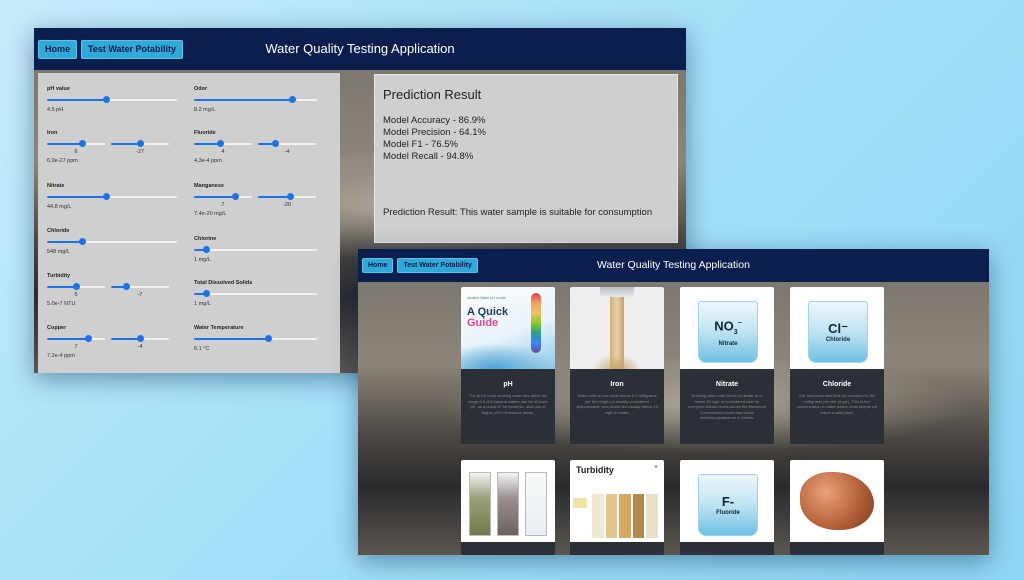 The height and width of the screenshot is (580, 1024). Describe the element at coordinates (434, 120) in the screenshot. I see `accuracy-text: Model Accuracy - 86.9%` at that location.